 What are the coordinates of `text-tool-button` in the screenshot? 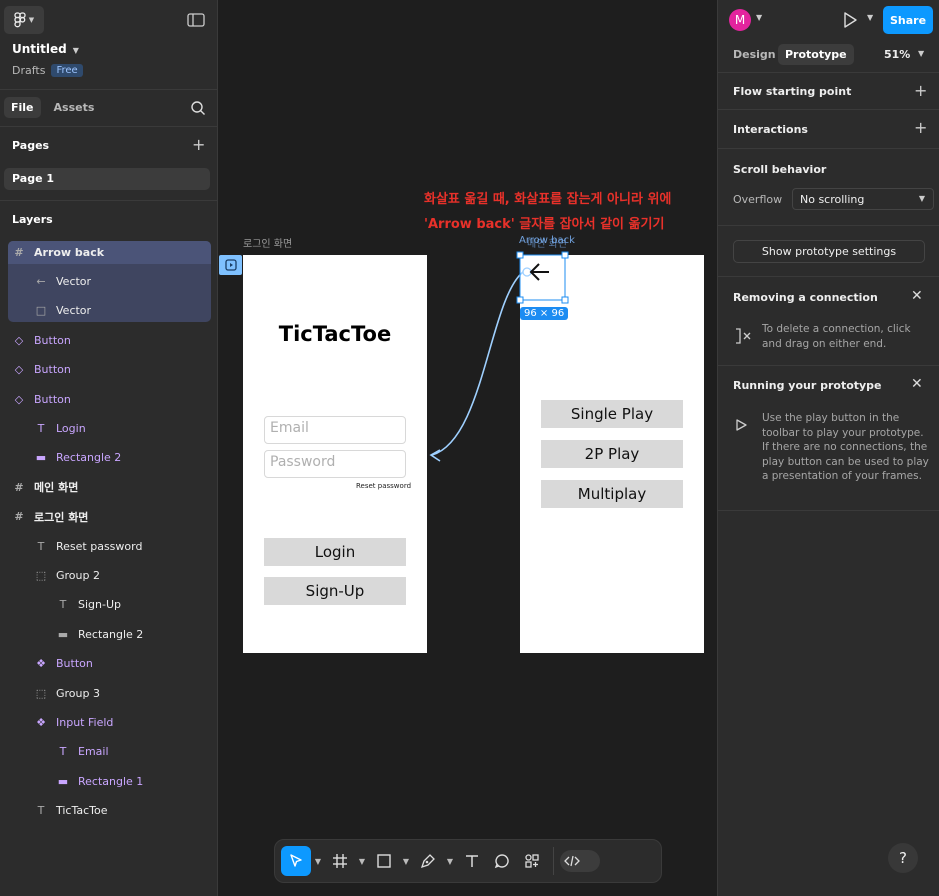 It's located at (472, 861).